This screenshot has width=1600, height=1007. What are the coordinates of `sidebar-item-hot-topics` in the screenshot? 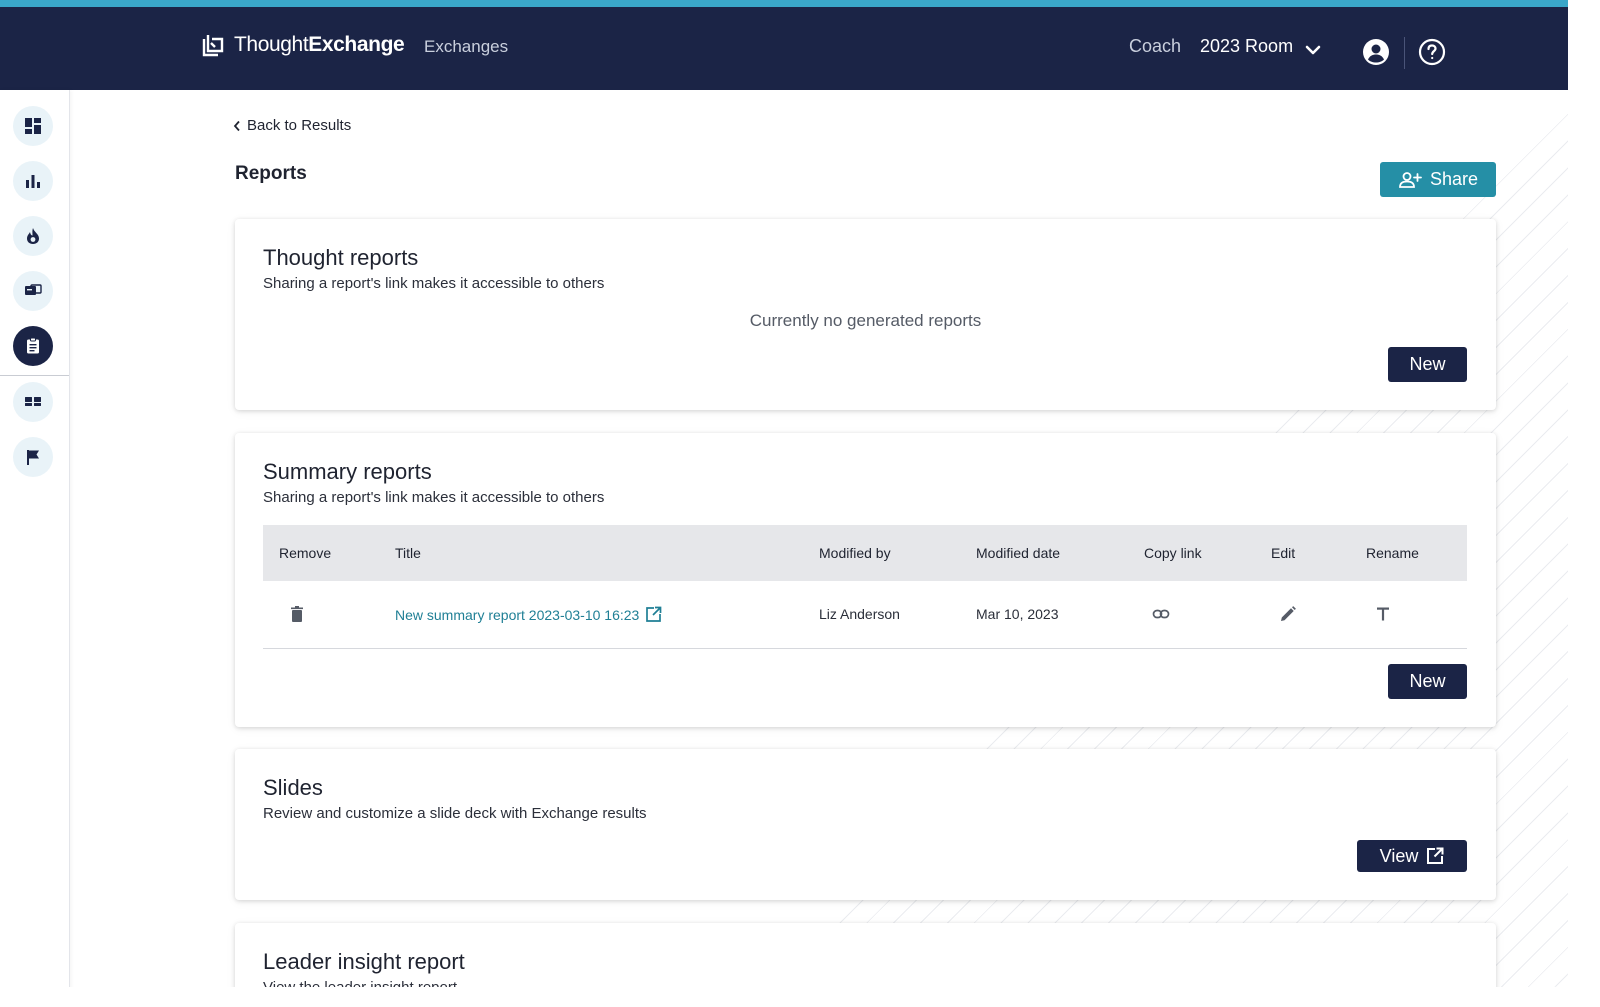 It's located at (33, 236).